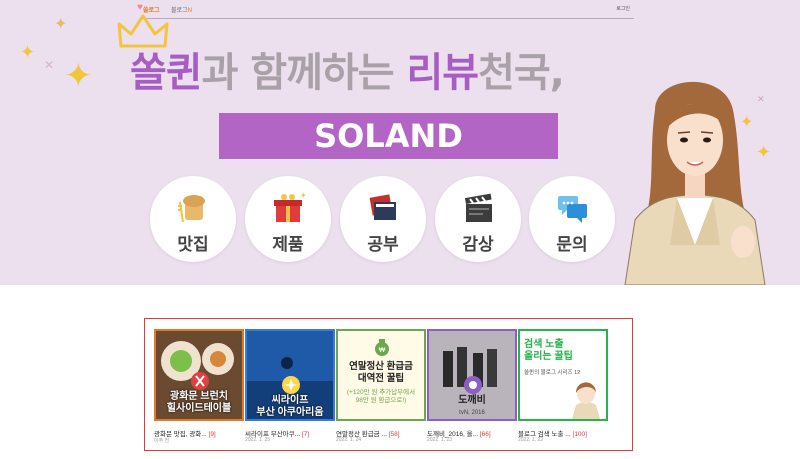 This screenshot has height=459, width=800. What do you see at coordinates (472, 400) in the screenshot?
I see `post-thumbnail-caption: 도깨비` at bounding box center [472, 400].